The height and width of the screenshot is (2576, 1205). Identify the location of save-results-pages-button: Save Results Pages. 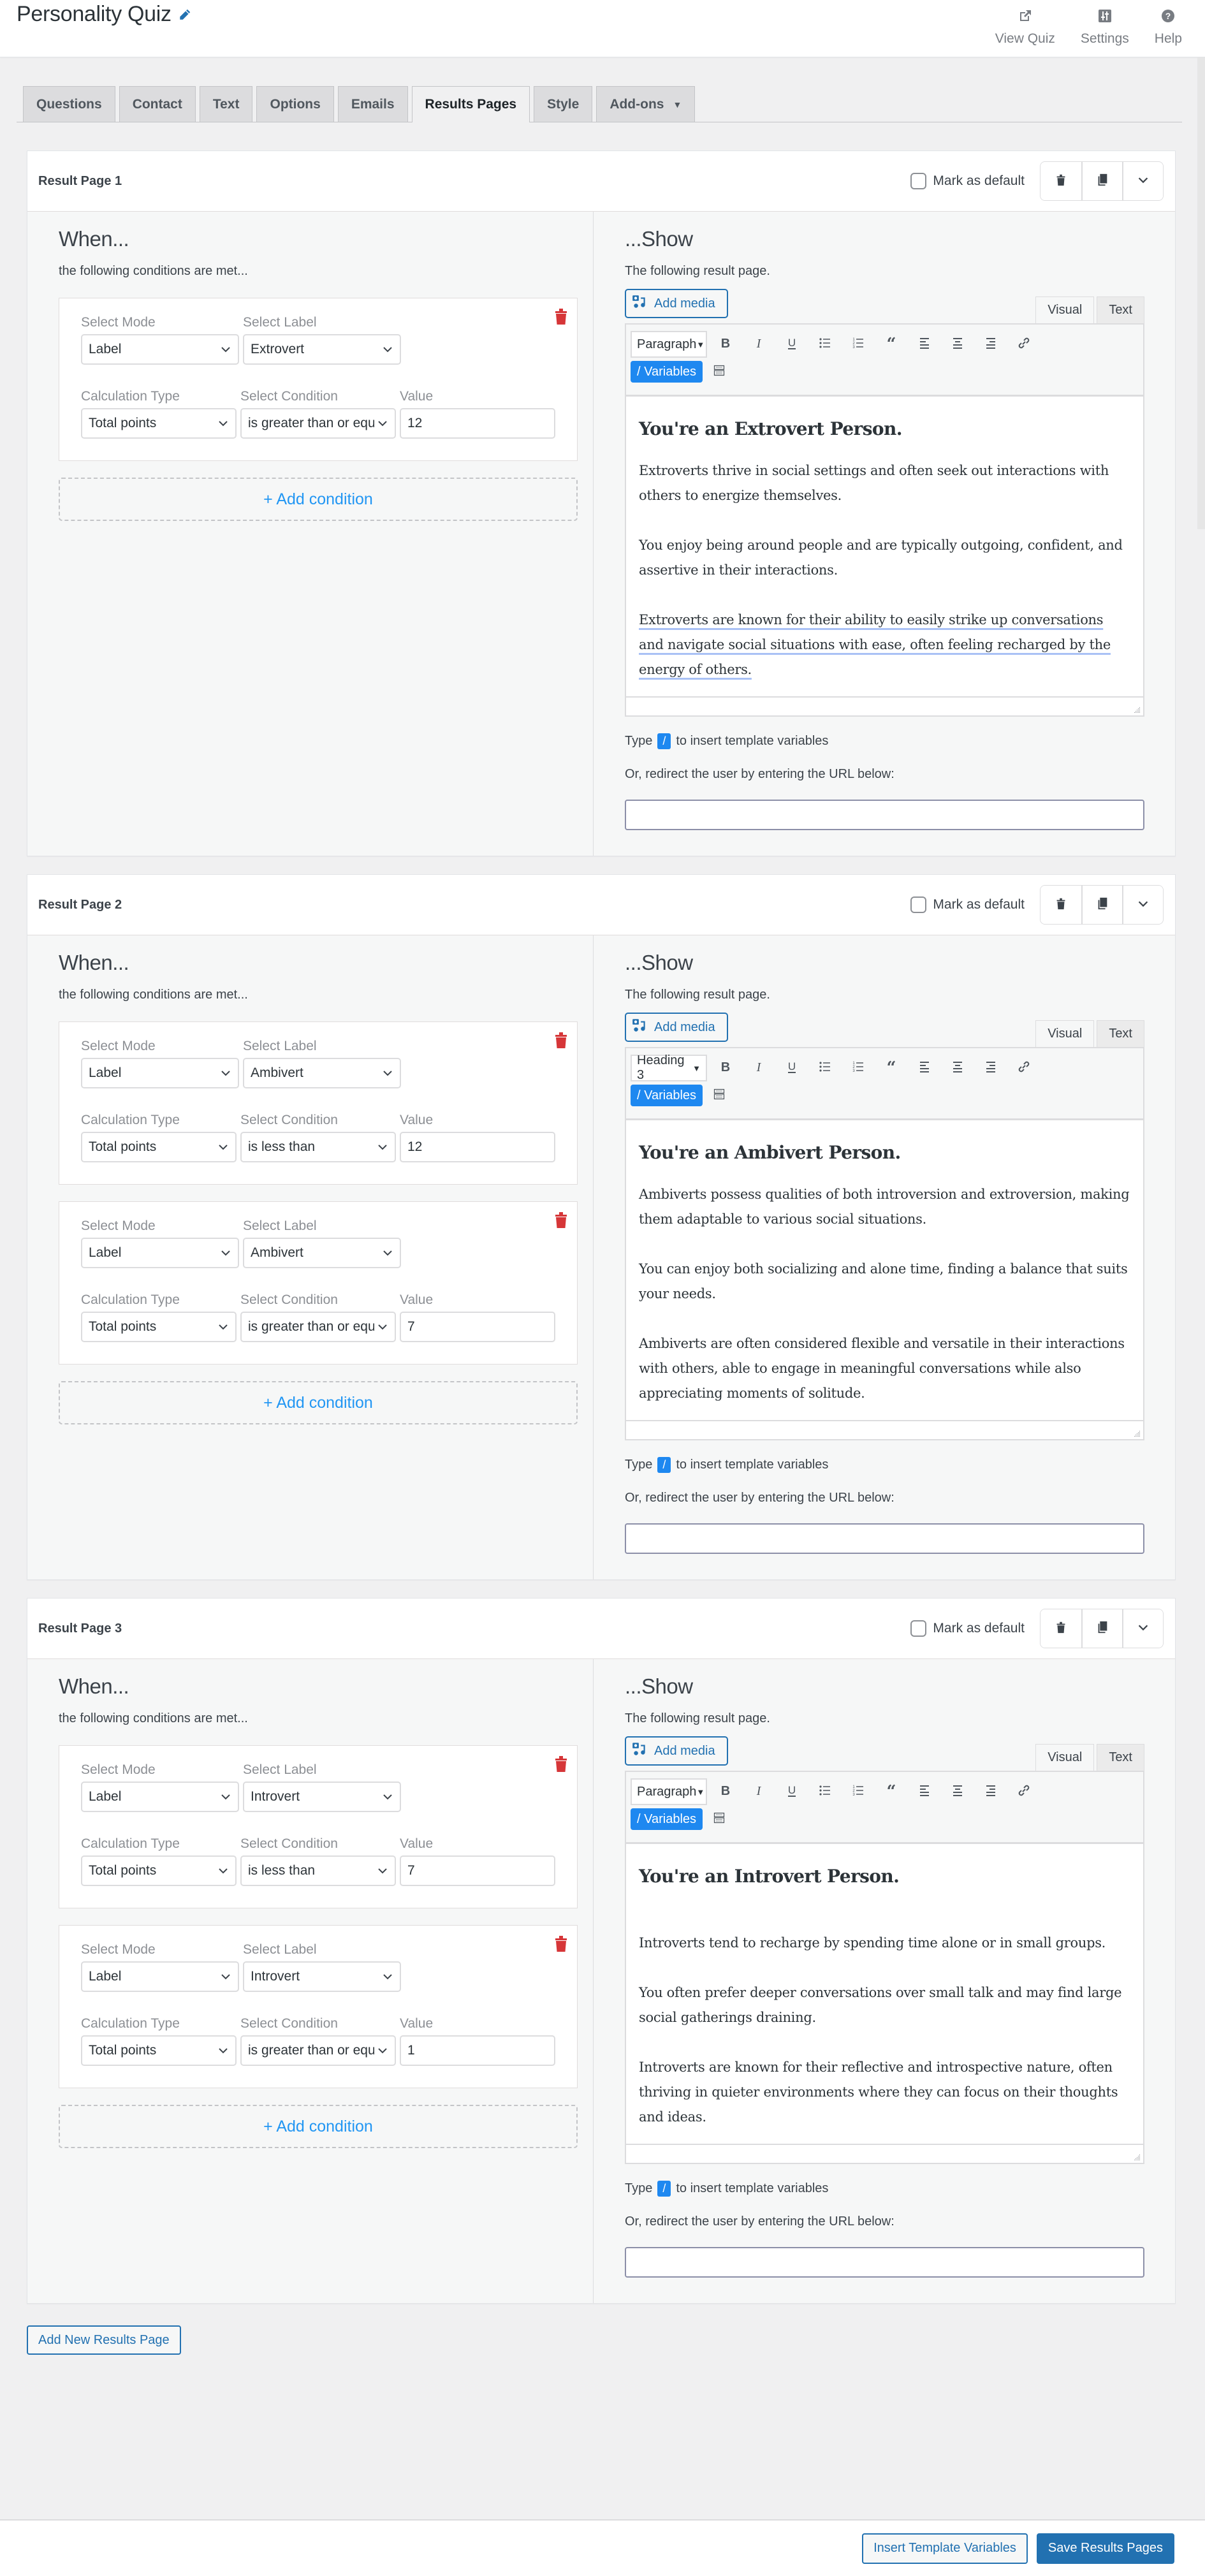
(1105, 2548).